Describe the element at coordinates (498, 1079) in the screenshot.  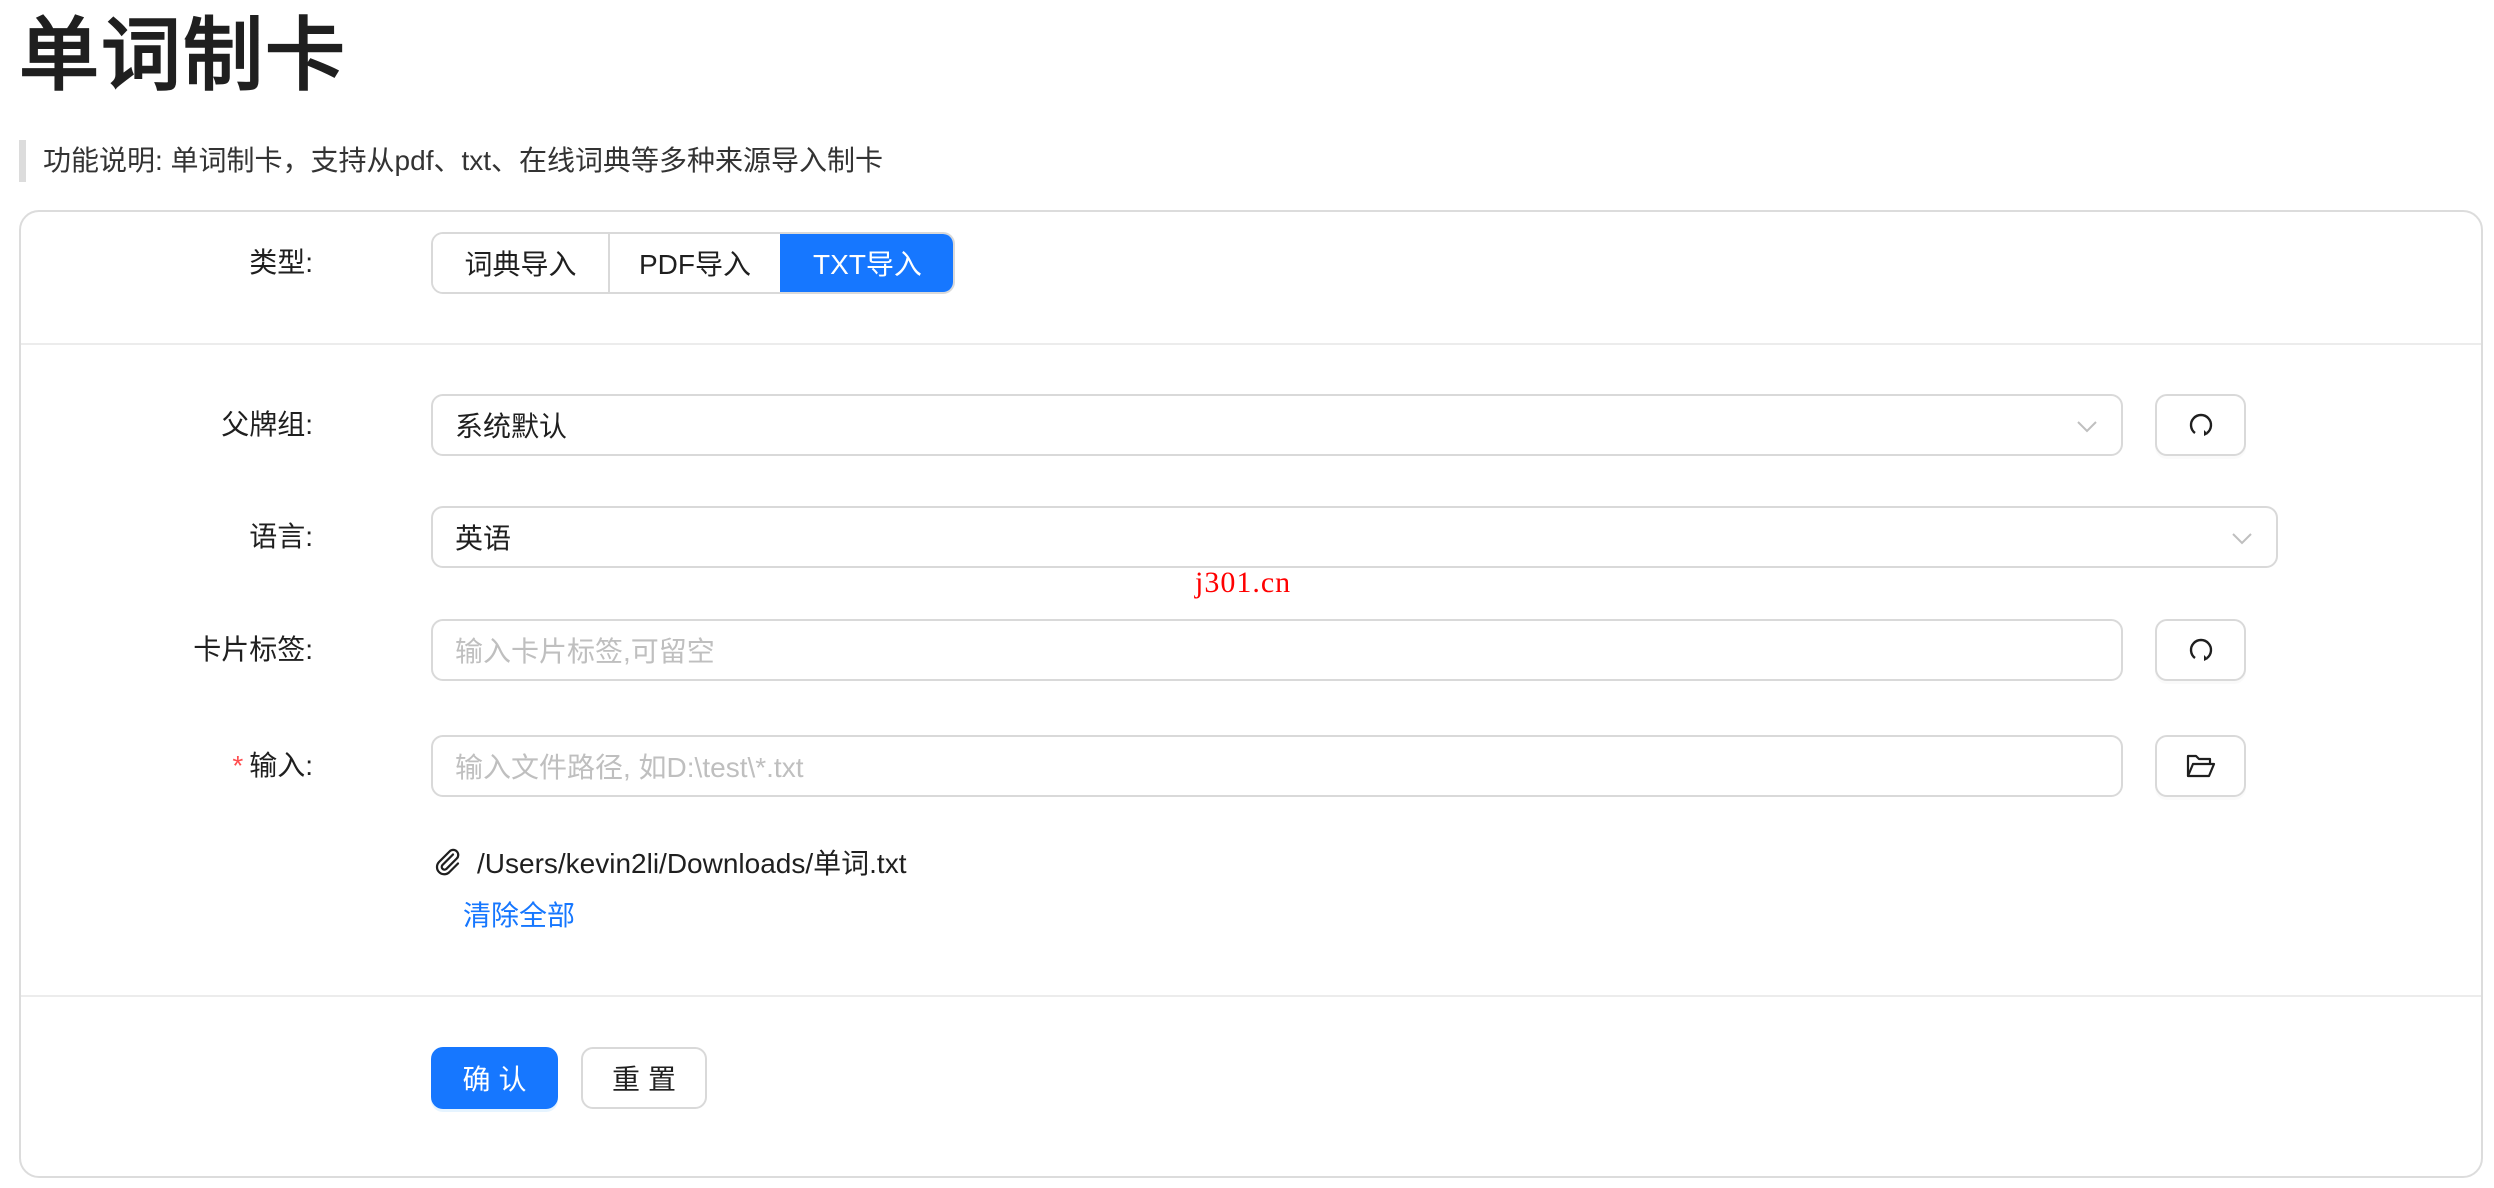
I see `confirm-button-label: 确认` at that location.